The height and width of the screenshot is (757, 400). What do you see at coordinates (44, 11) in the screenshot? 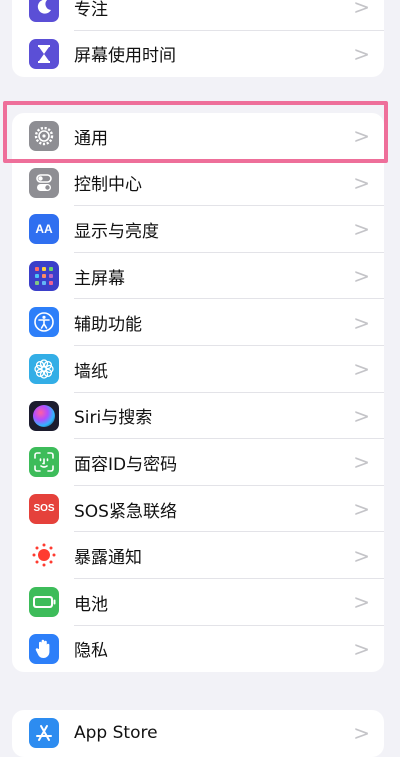
I see `moon-icon` at bounding box center [44, 11].